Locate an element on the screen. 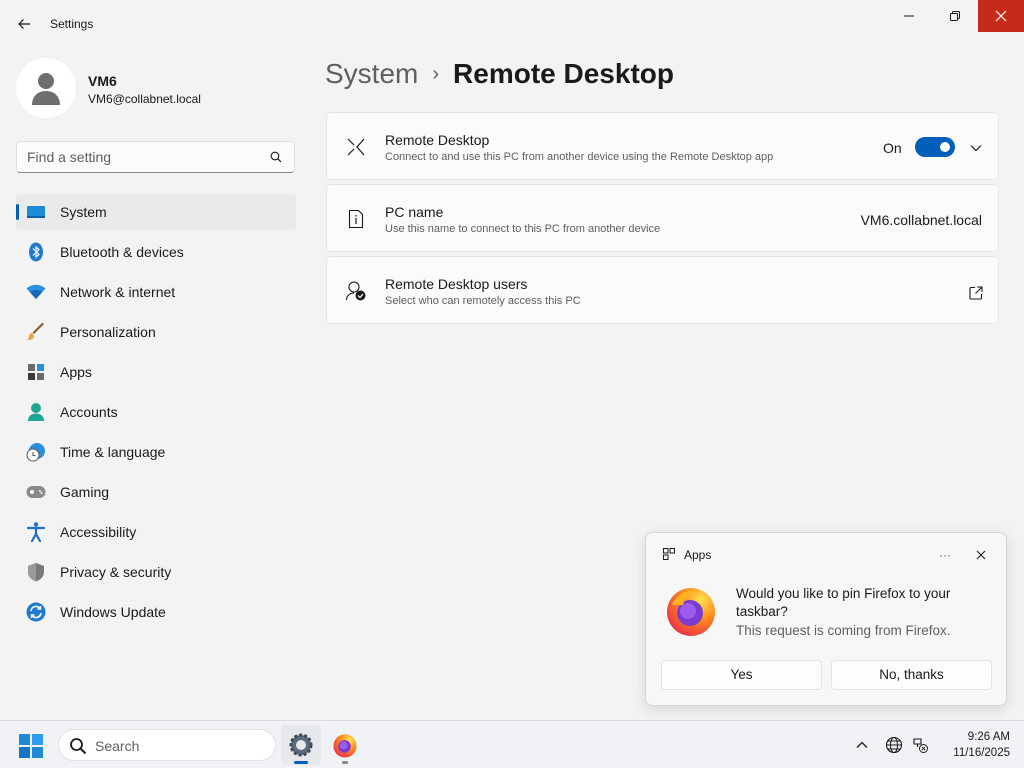 This screenshot has height=768, width=1024. avatar is located at coordinates (46, 88).